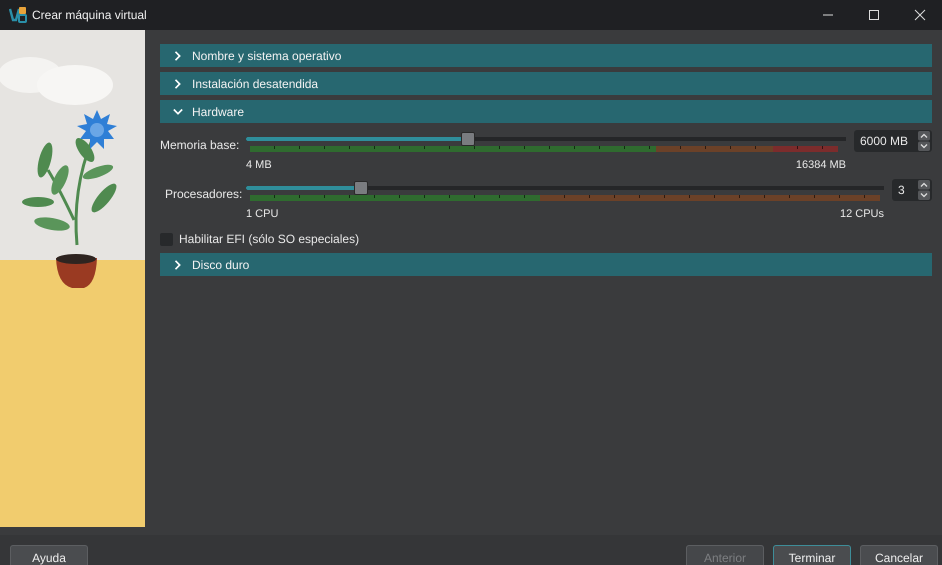 This screenshot has width=942, height=565. I want to click on section-header: Nombre y sistema operativo, so click(546, 55).